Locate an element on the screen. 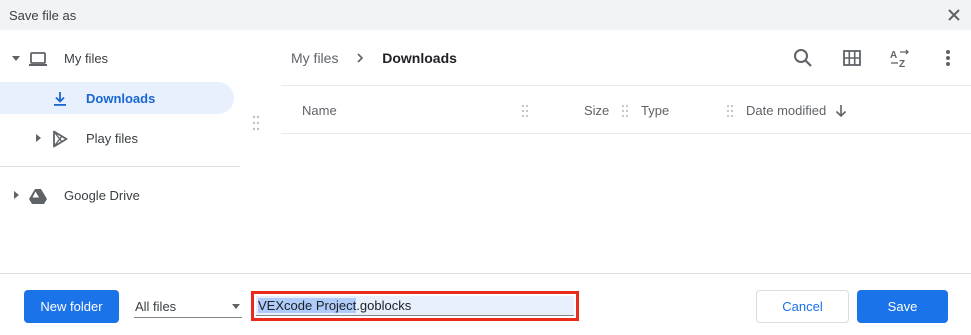  google-drive-icon is located at coordinates (38, 196).